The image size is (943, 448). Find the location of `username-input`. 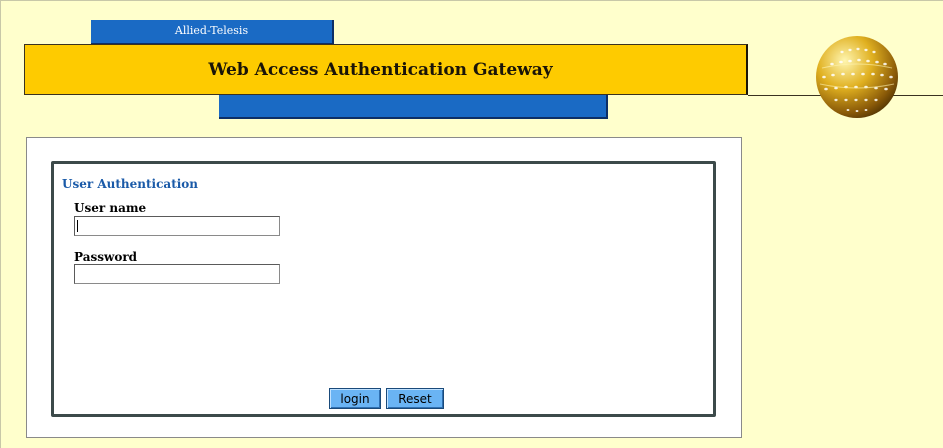

username-input is located at coordinates (177, 226).